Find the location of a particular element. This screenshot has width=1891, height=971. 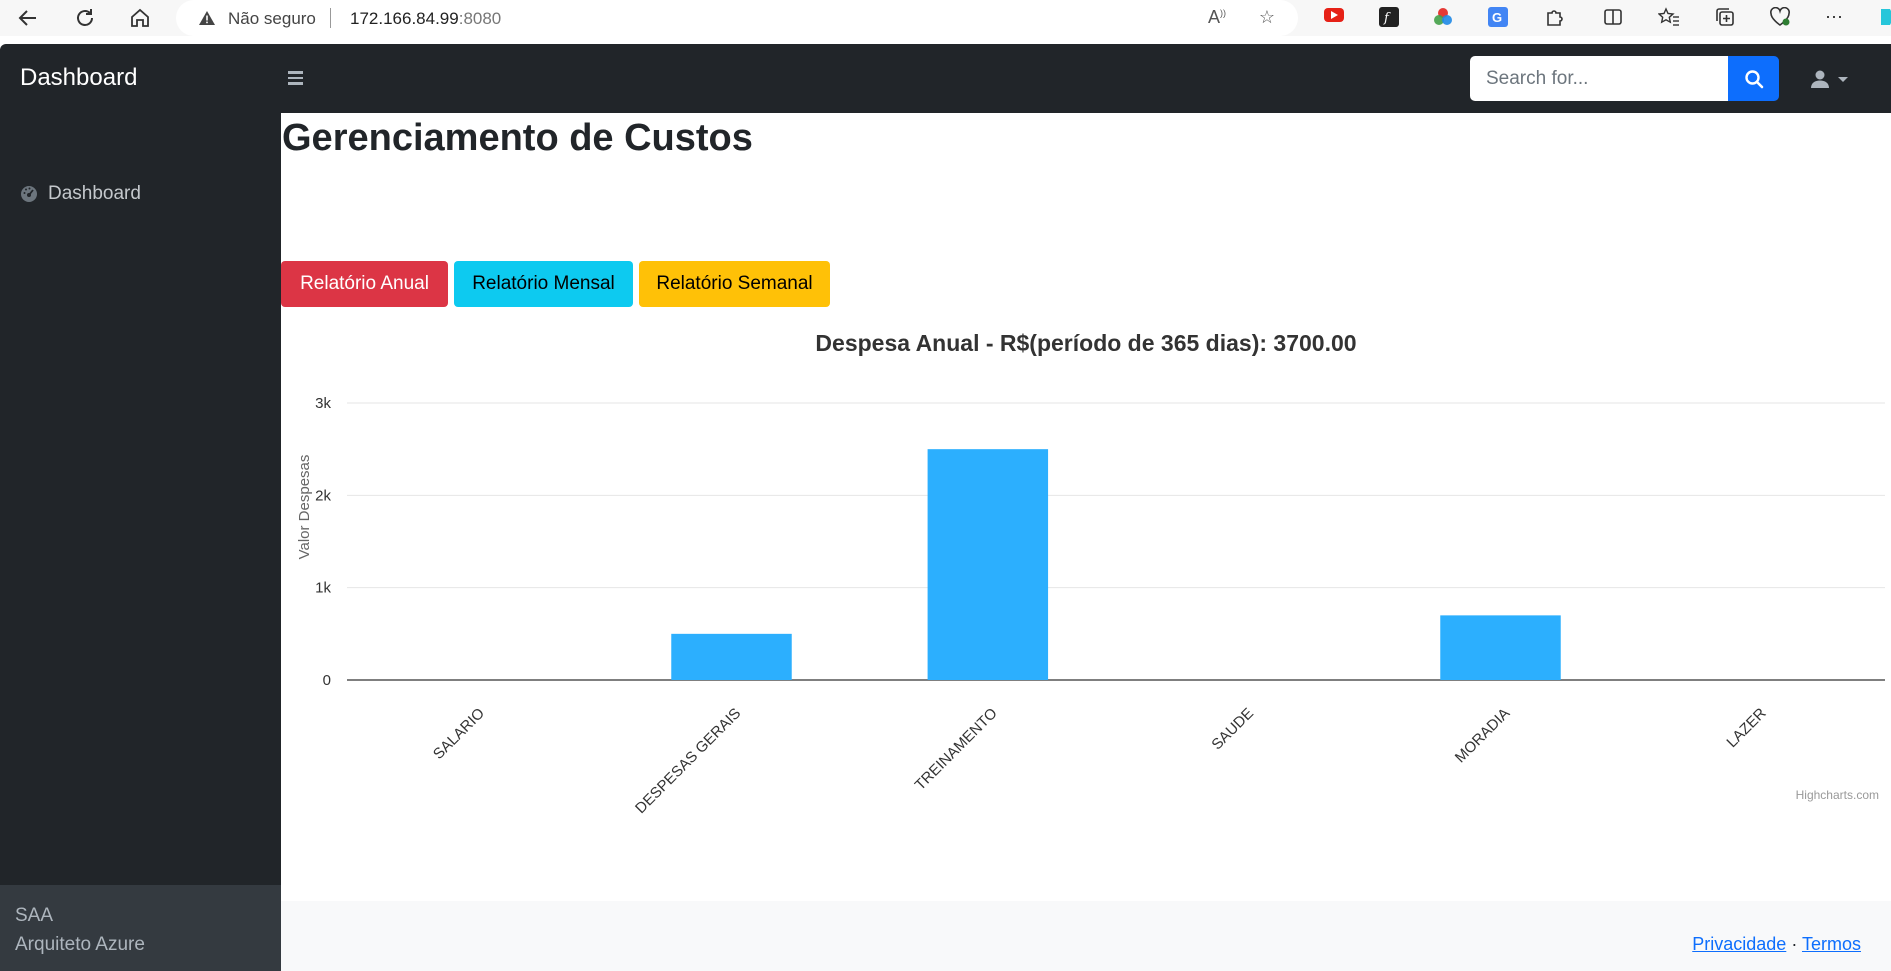

page-title: Gerenciamento de Custos is located at coordinates (517, 138).